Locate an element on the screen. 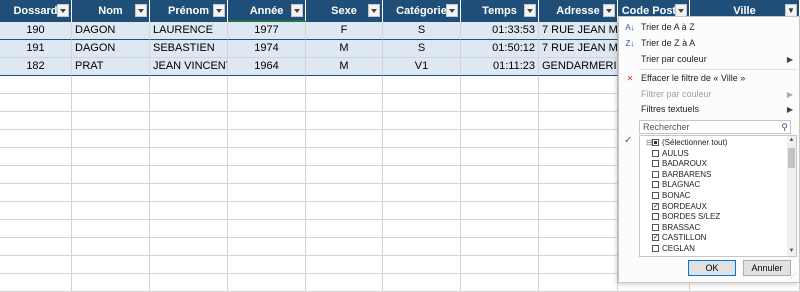 The image size is (800, 292). search-input: Rechercher ⚲ is located at coordinates (715, 127).